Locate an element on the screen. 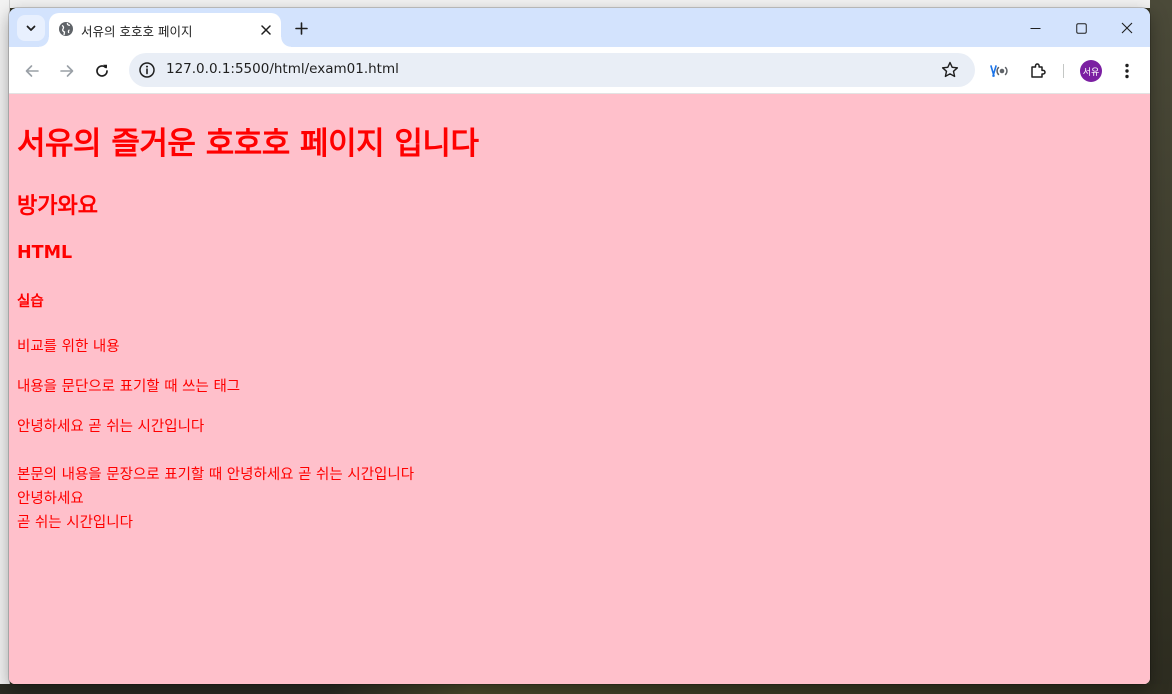  arrow-right-icon is located at coordinates (67, 71).